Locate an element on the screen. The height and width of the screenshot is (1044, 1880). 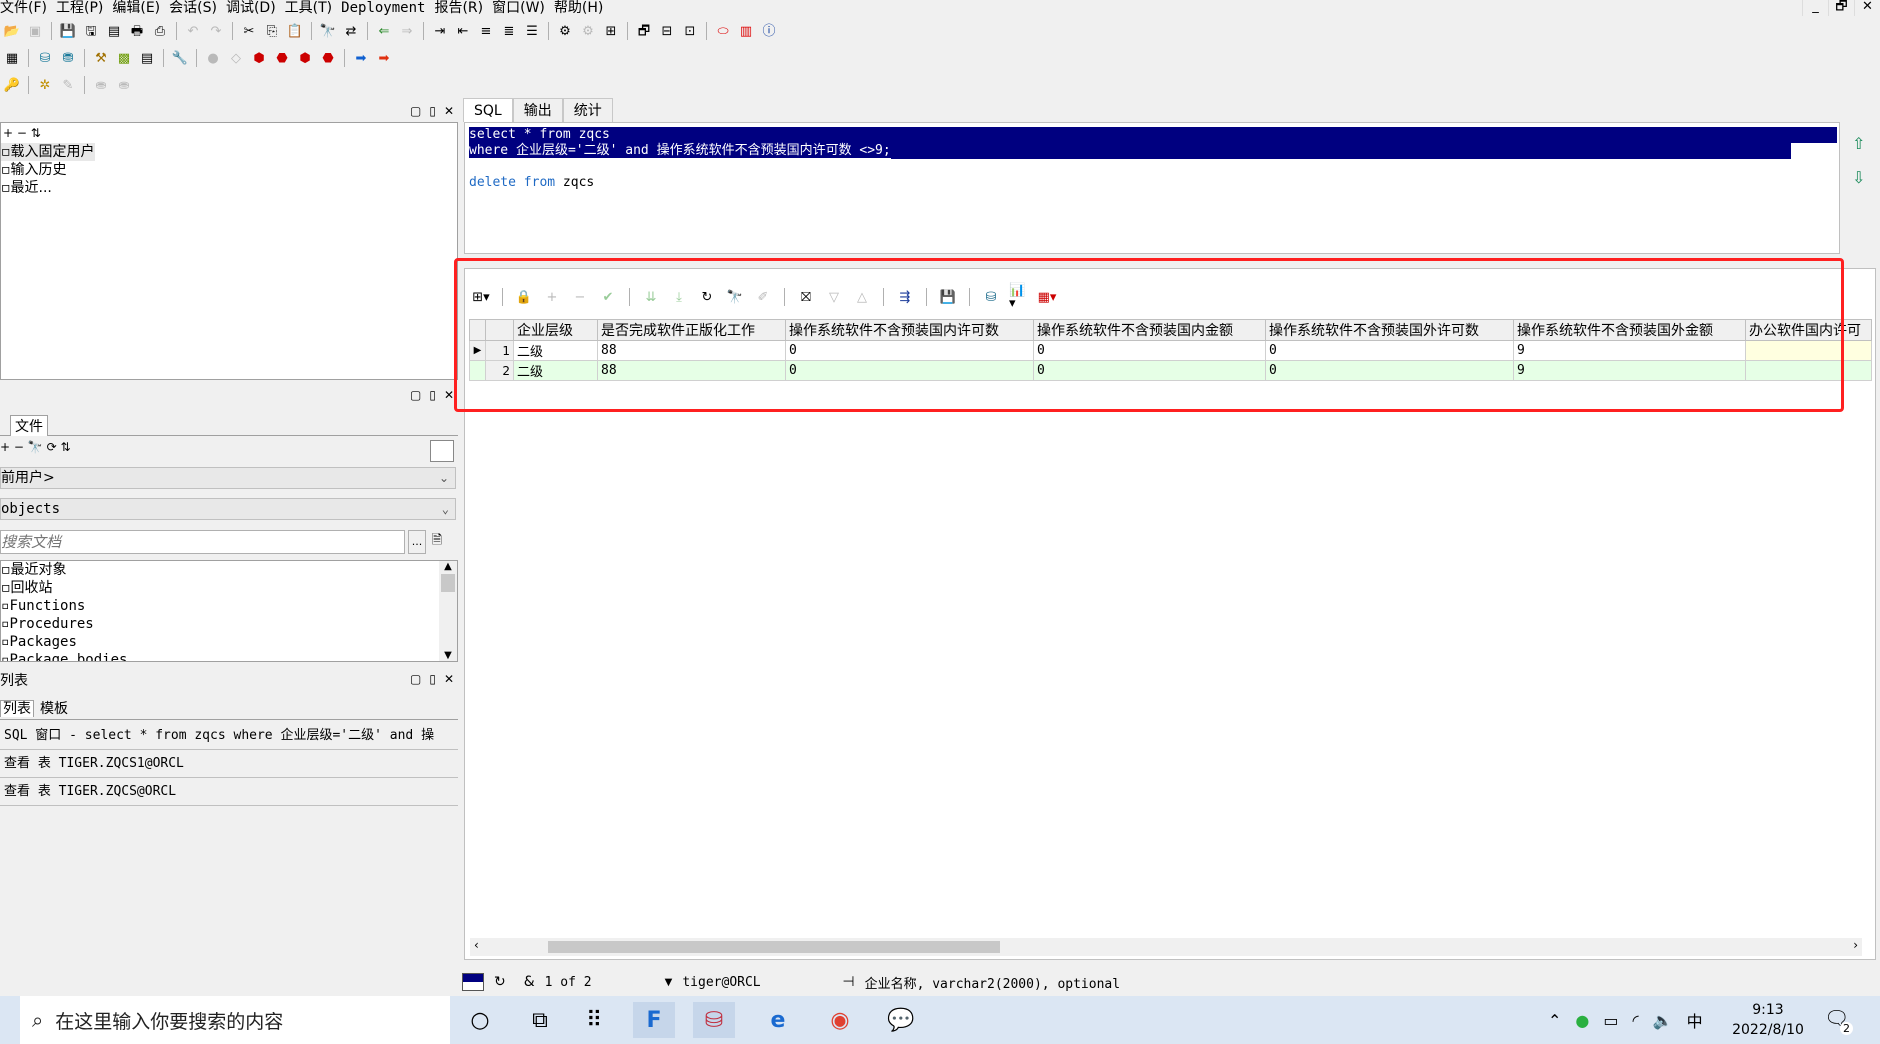
pencil-icon: ✎ is located at coordinates (68, 85).